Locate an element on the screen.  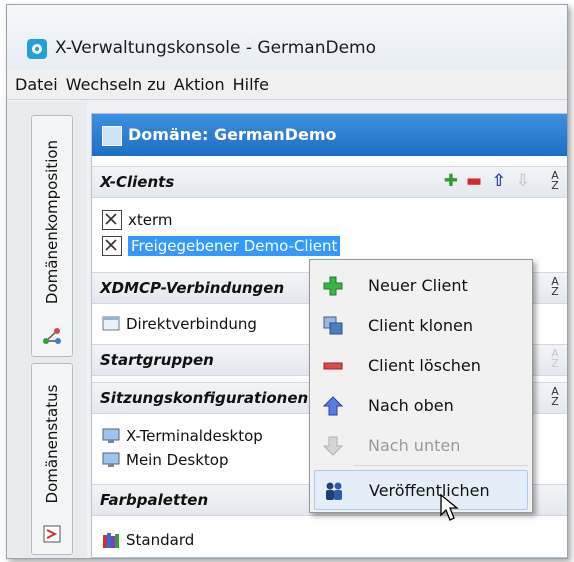
move-down-icon: ⇩ is located at coordinates (522, 181).